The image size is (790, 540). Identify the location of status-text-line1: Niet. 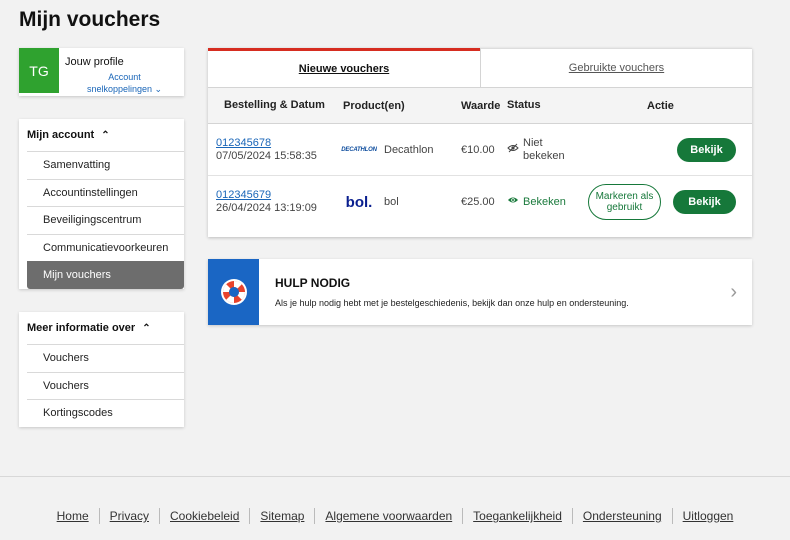
(533, 142).